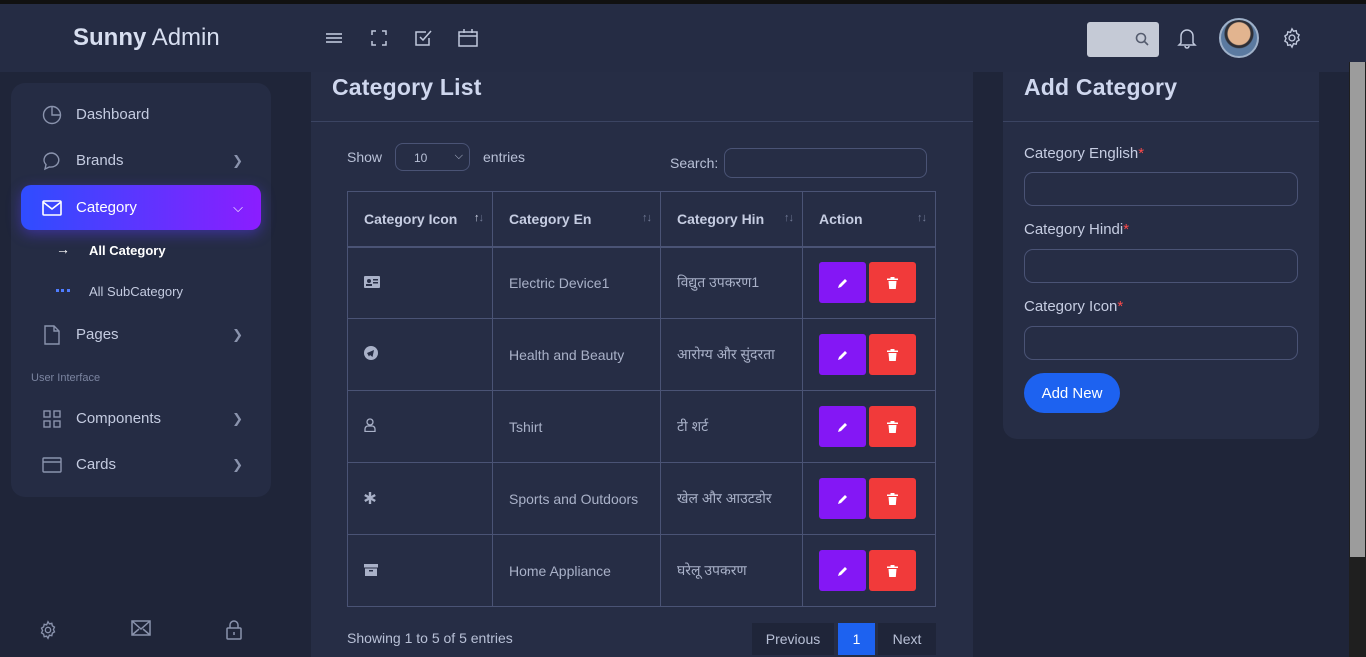 The image size is (1366, 657). Describe the element at coordinates (479, 218) in the screenshot. I see `sort-asc-icon: ↑↓` at that location.